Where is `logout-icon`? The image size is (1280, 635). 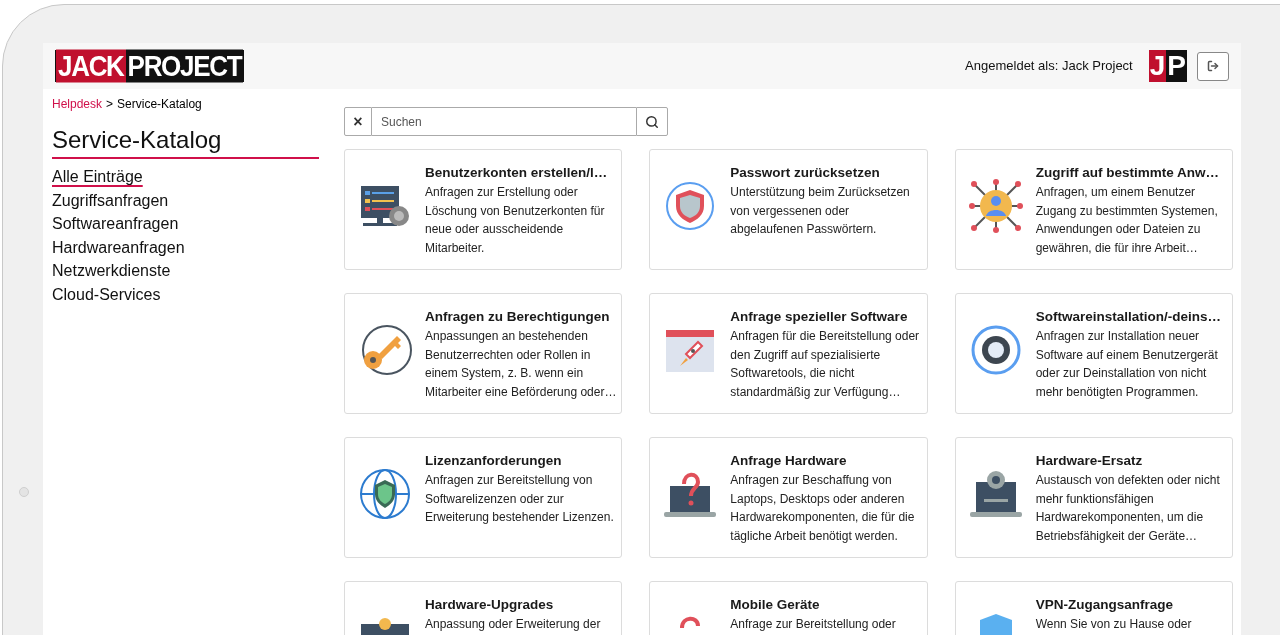 logout-icon is located at coordinates (1213, 66).